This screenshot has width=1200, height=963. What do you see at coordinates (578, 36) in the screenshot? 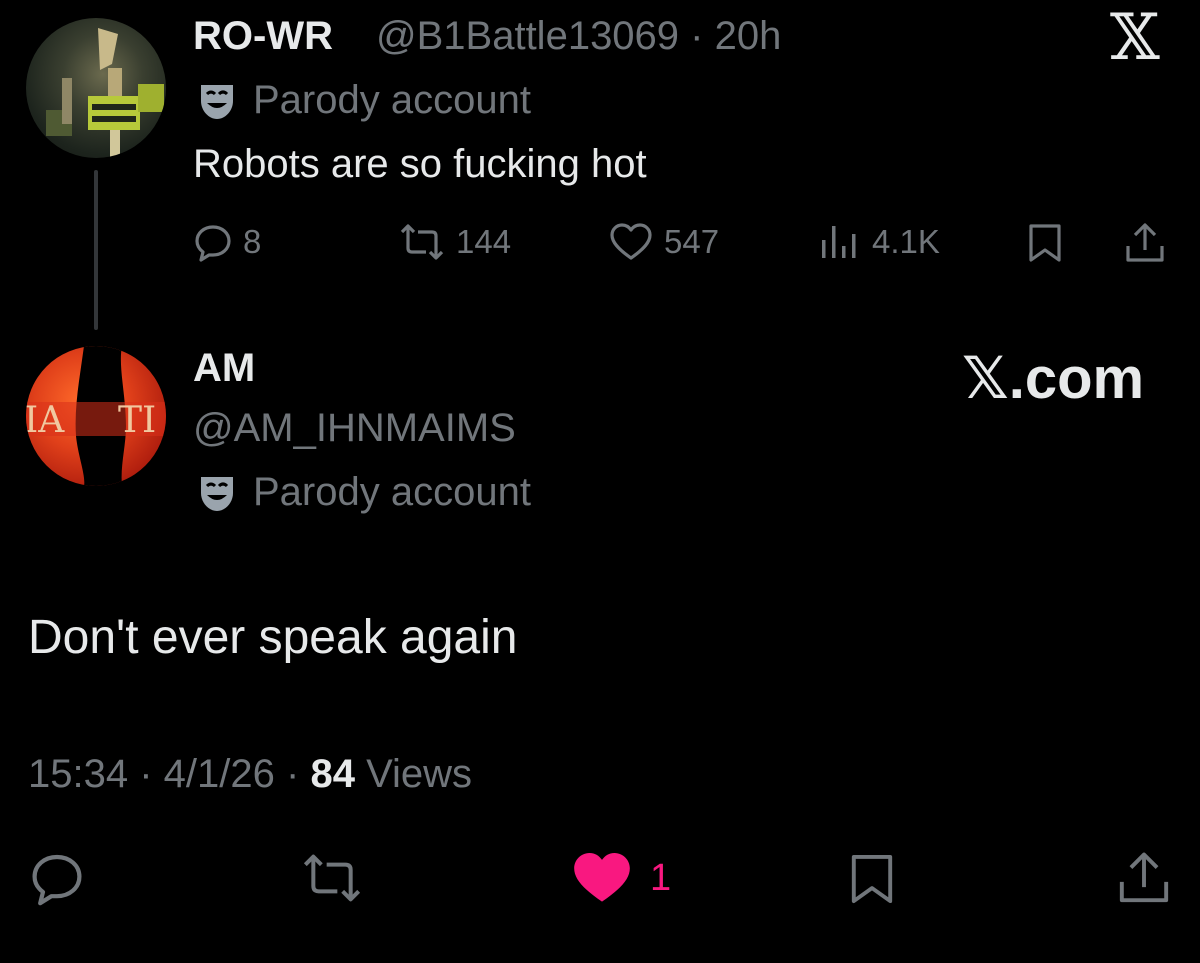
I see `author-handle-and-time: @B1Battle13069 · 20h` at bounding box center [578, 36].